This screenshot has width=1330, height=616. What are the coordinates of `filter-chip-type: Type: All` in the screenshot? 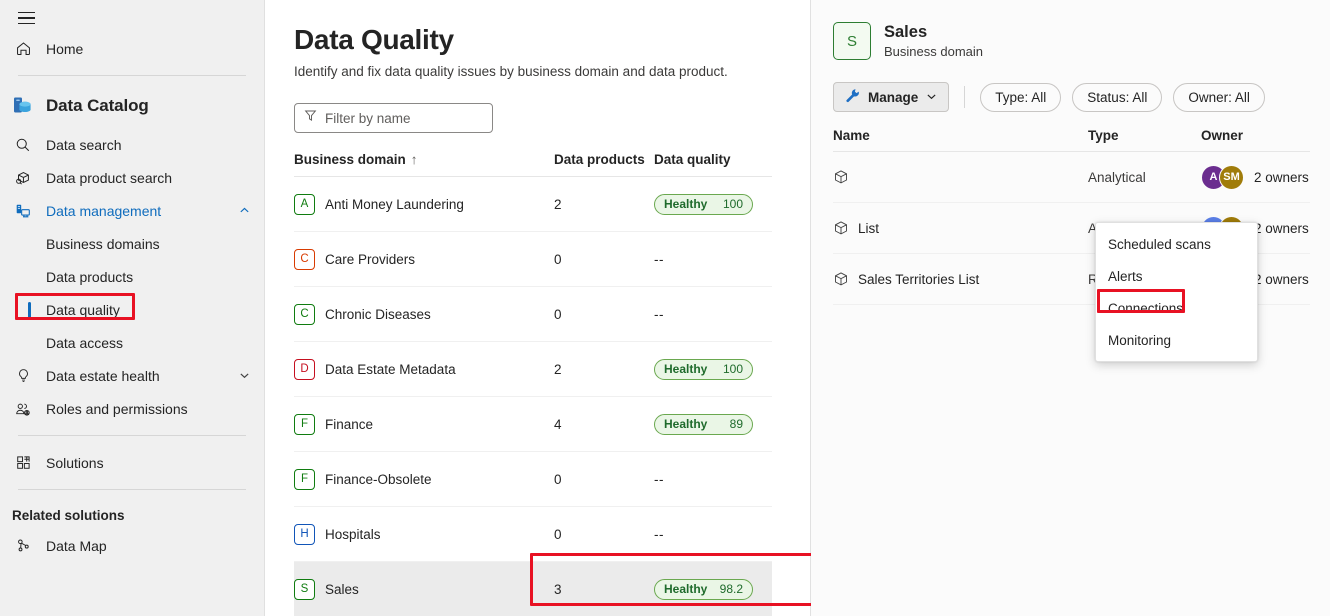 It's located at (1021, 97).